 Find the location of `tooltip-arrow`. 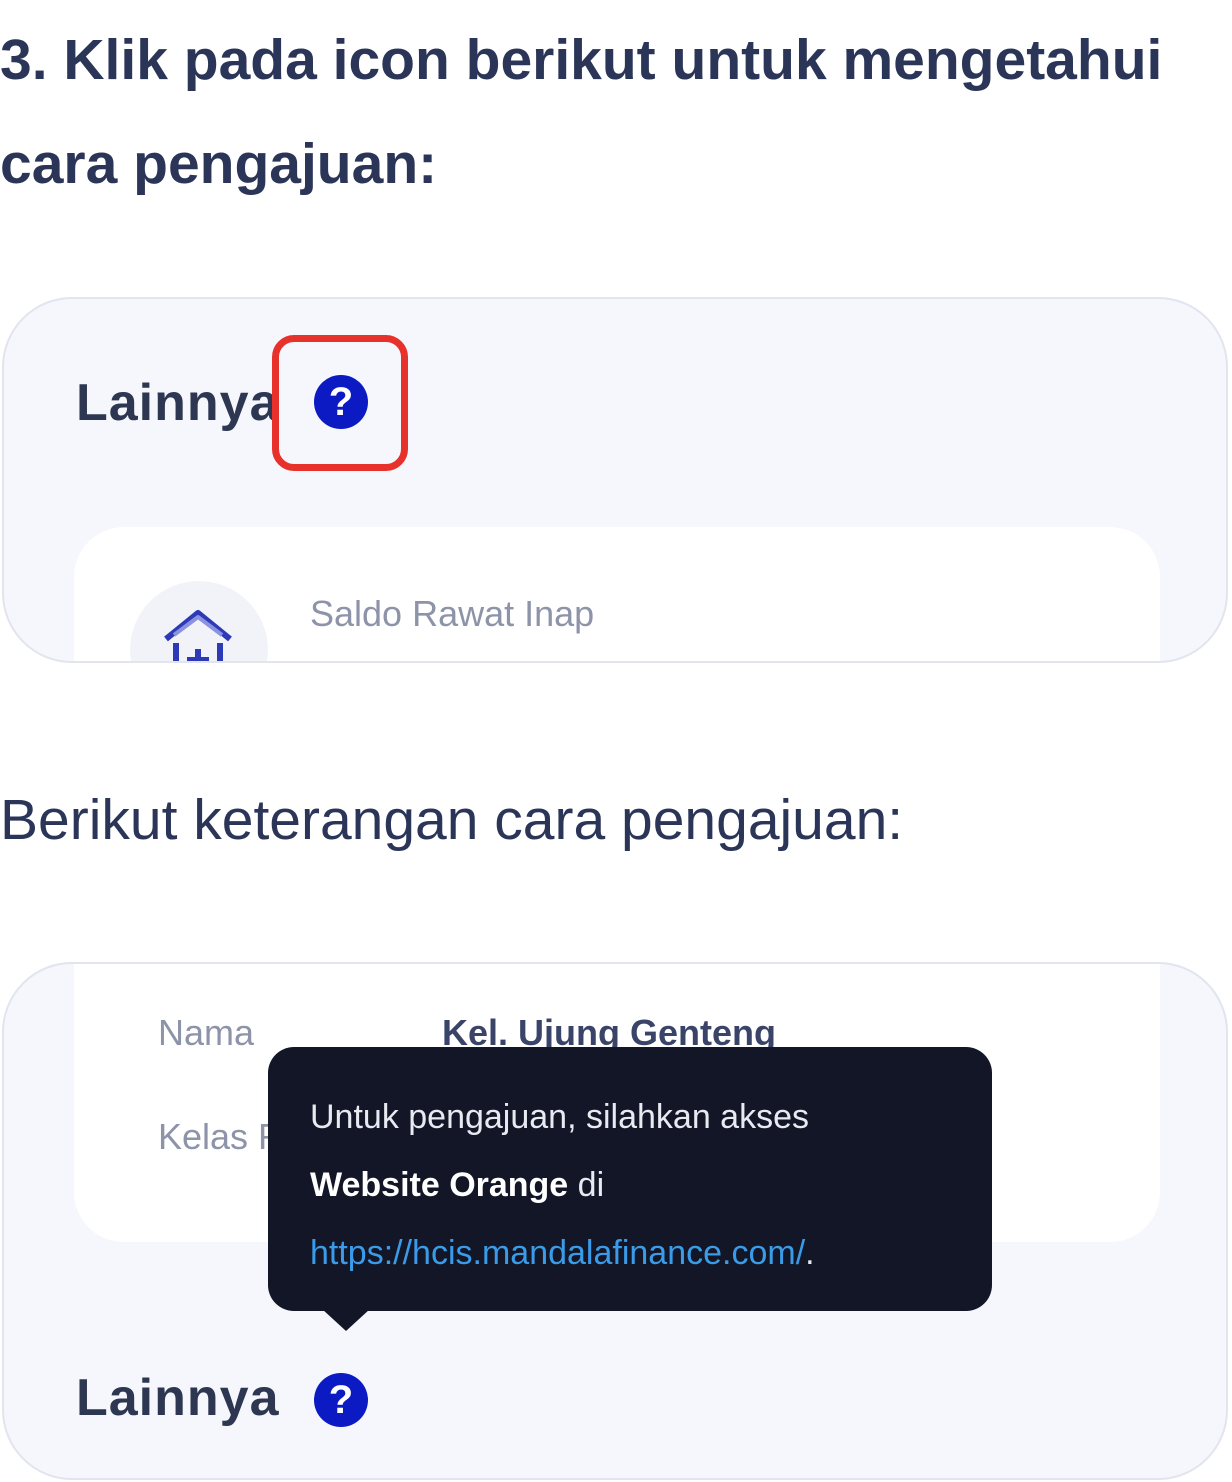

tooltip-arrow is located at coordinates (346, 1320).